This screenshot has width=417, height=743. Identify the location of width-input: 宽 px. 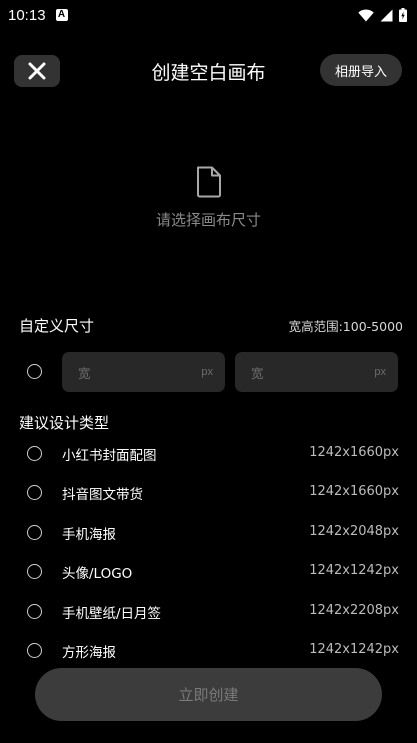
(143, 372).